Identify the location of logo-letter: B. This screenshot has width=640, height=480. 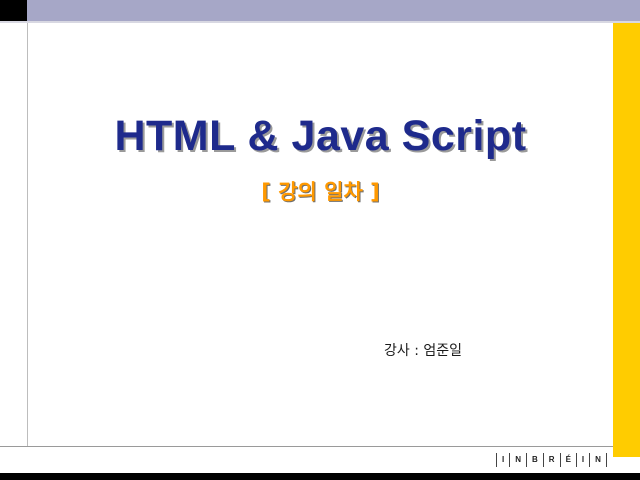
(534, 460).